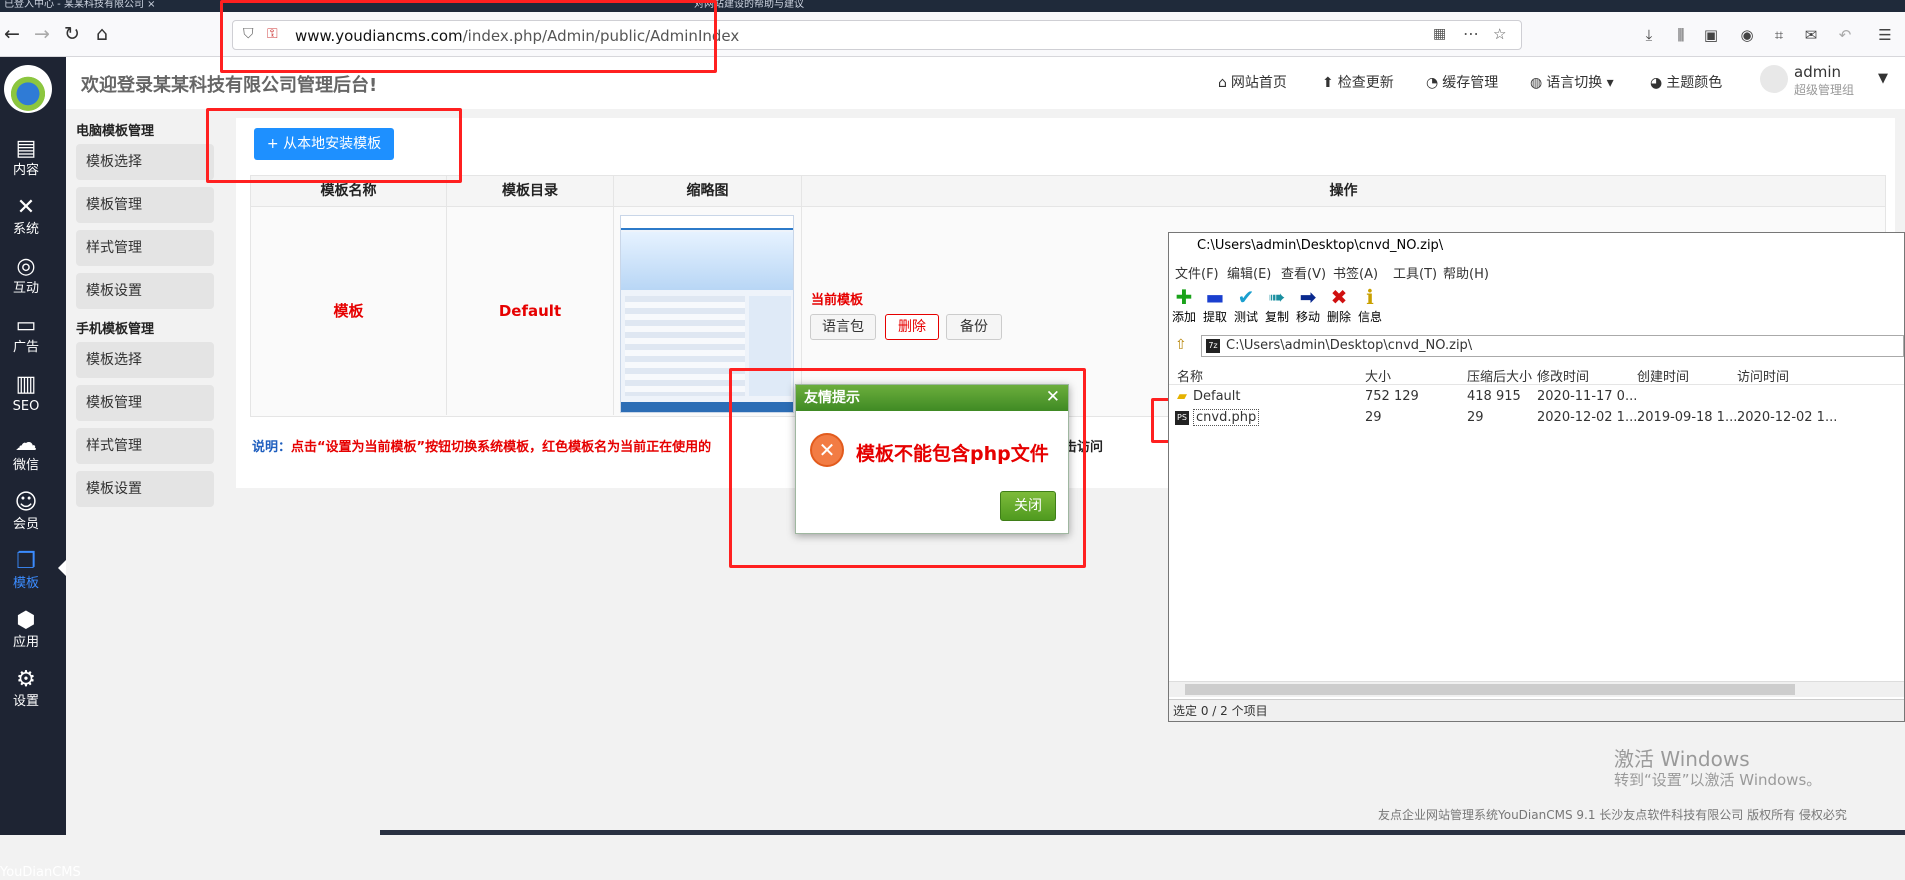 Image resolution: width=1905 pixels, height=880 pixels. I want to click on language-pack-button: 语言包, so click(843, 327).